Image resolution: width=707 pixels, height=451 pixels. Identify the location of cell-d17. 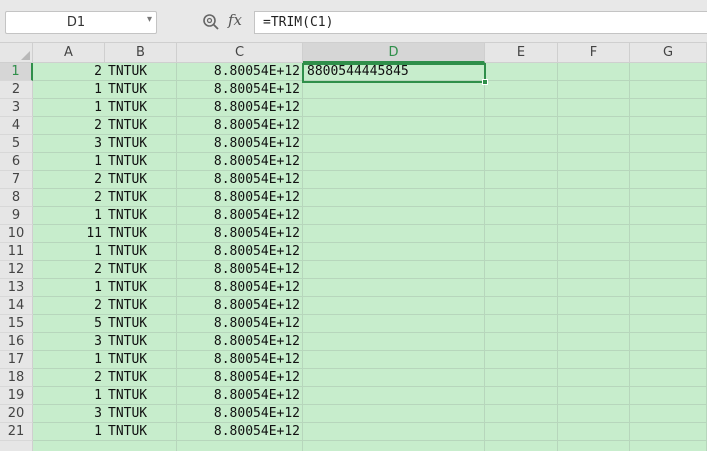
(394, 360).